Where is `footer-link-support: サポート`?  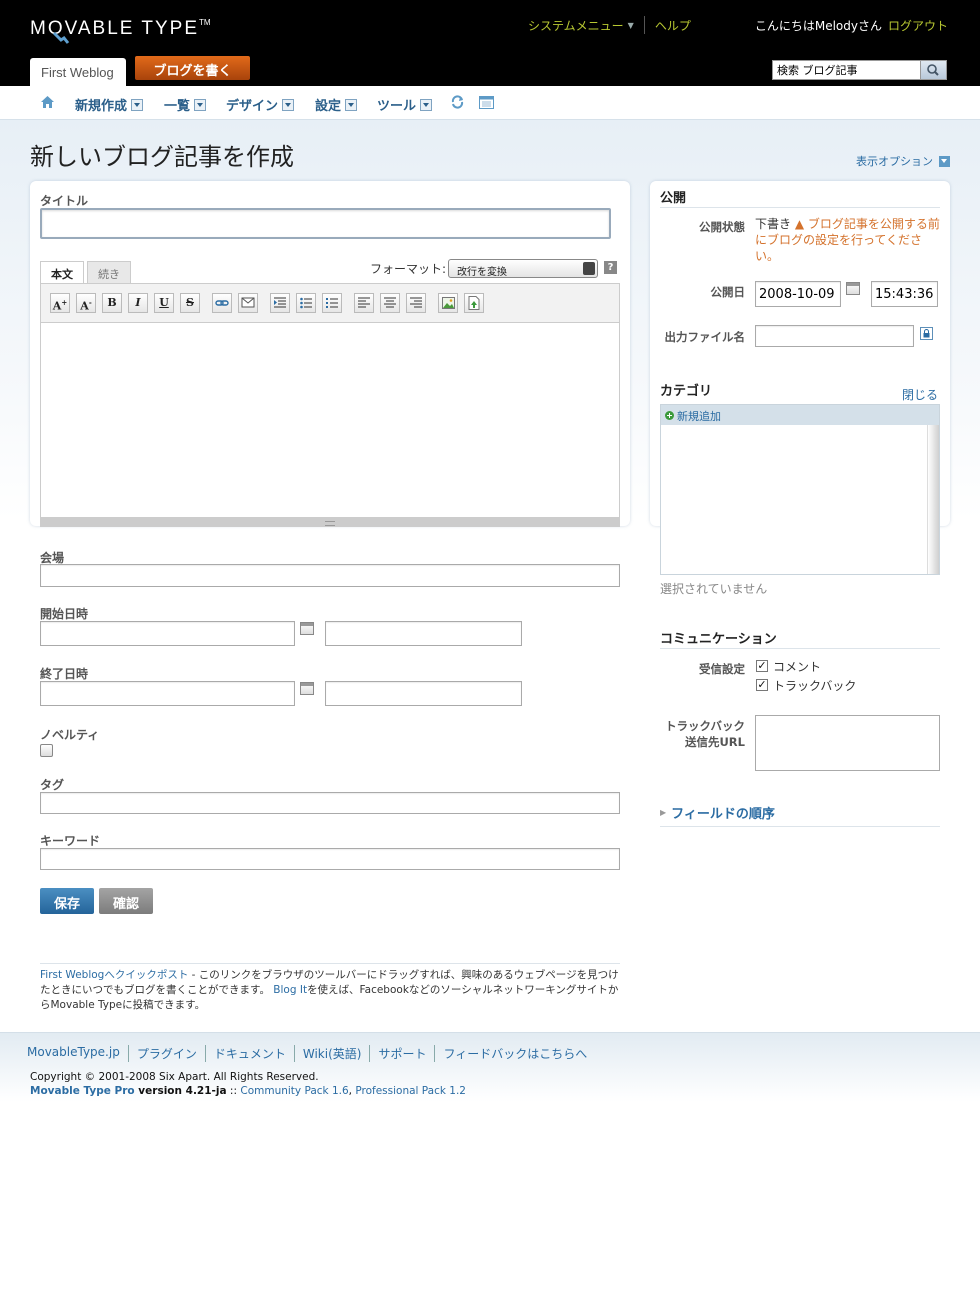 footer-link-support: サポート is located at coordinates (401, 1053).